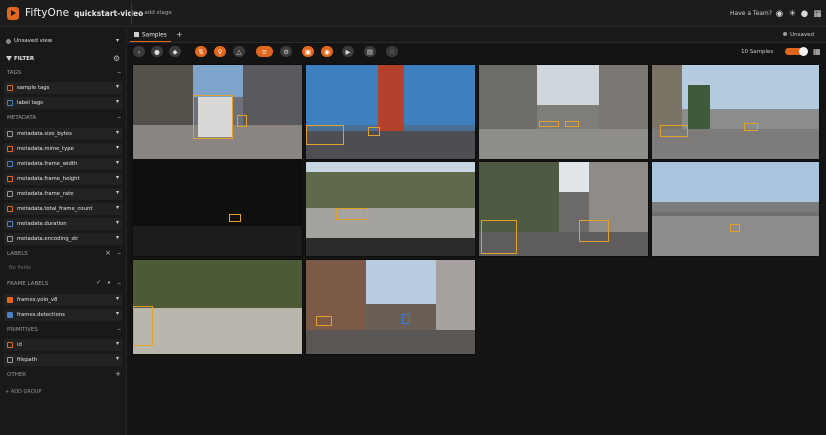 The image size is (826, 435). Describe the element at coordinates (157, 51) in the screenshot. I see `color-icon: ●` at that location.